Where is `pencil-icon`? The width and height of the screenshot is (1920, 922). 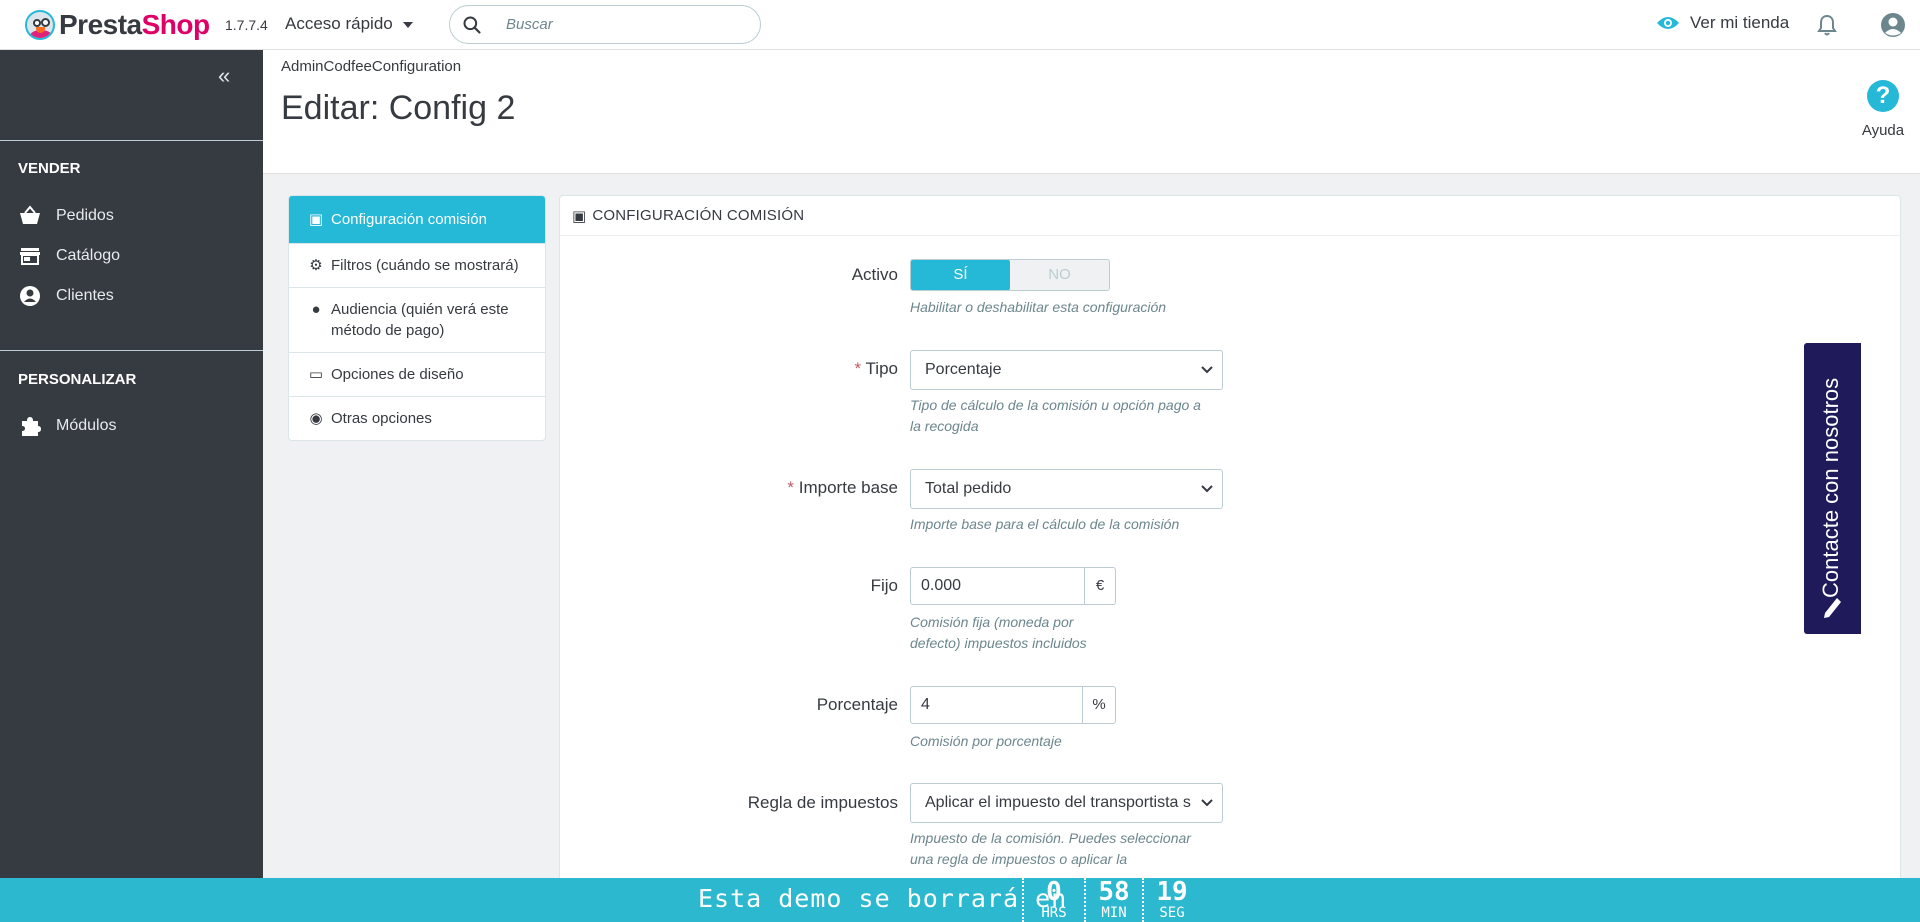
pencil-icon is located at coordinates (1832, 608).